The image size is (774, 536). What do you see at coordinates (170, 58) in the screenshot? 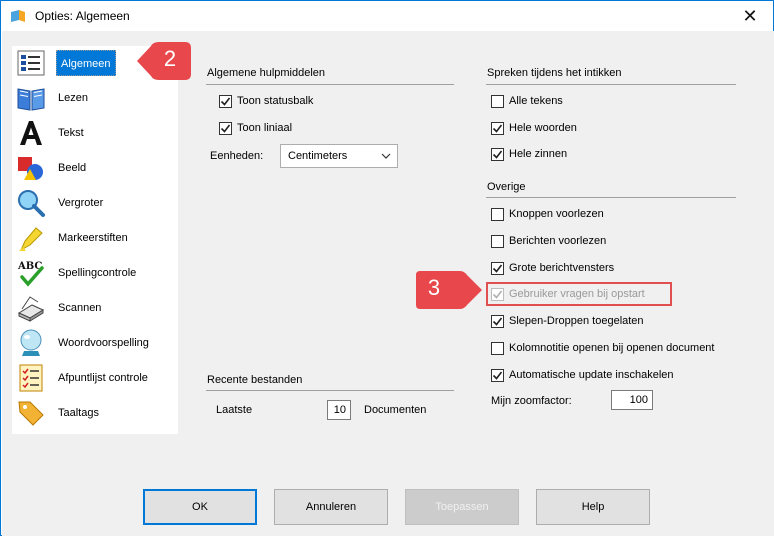
I see `callout-number: 2` at bounding box center [170, 58].